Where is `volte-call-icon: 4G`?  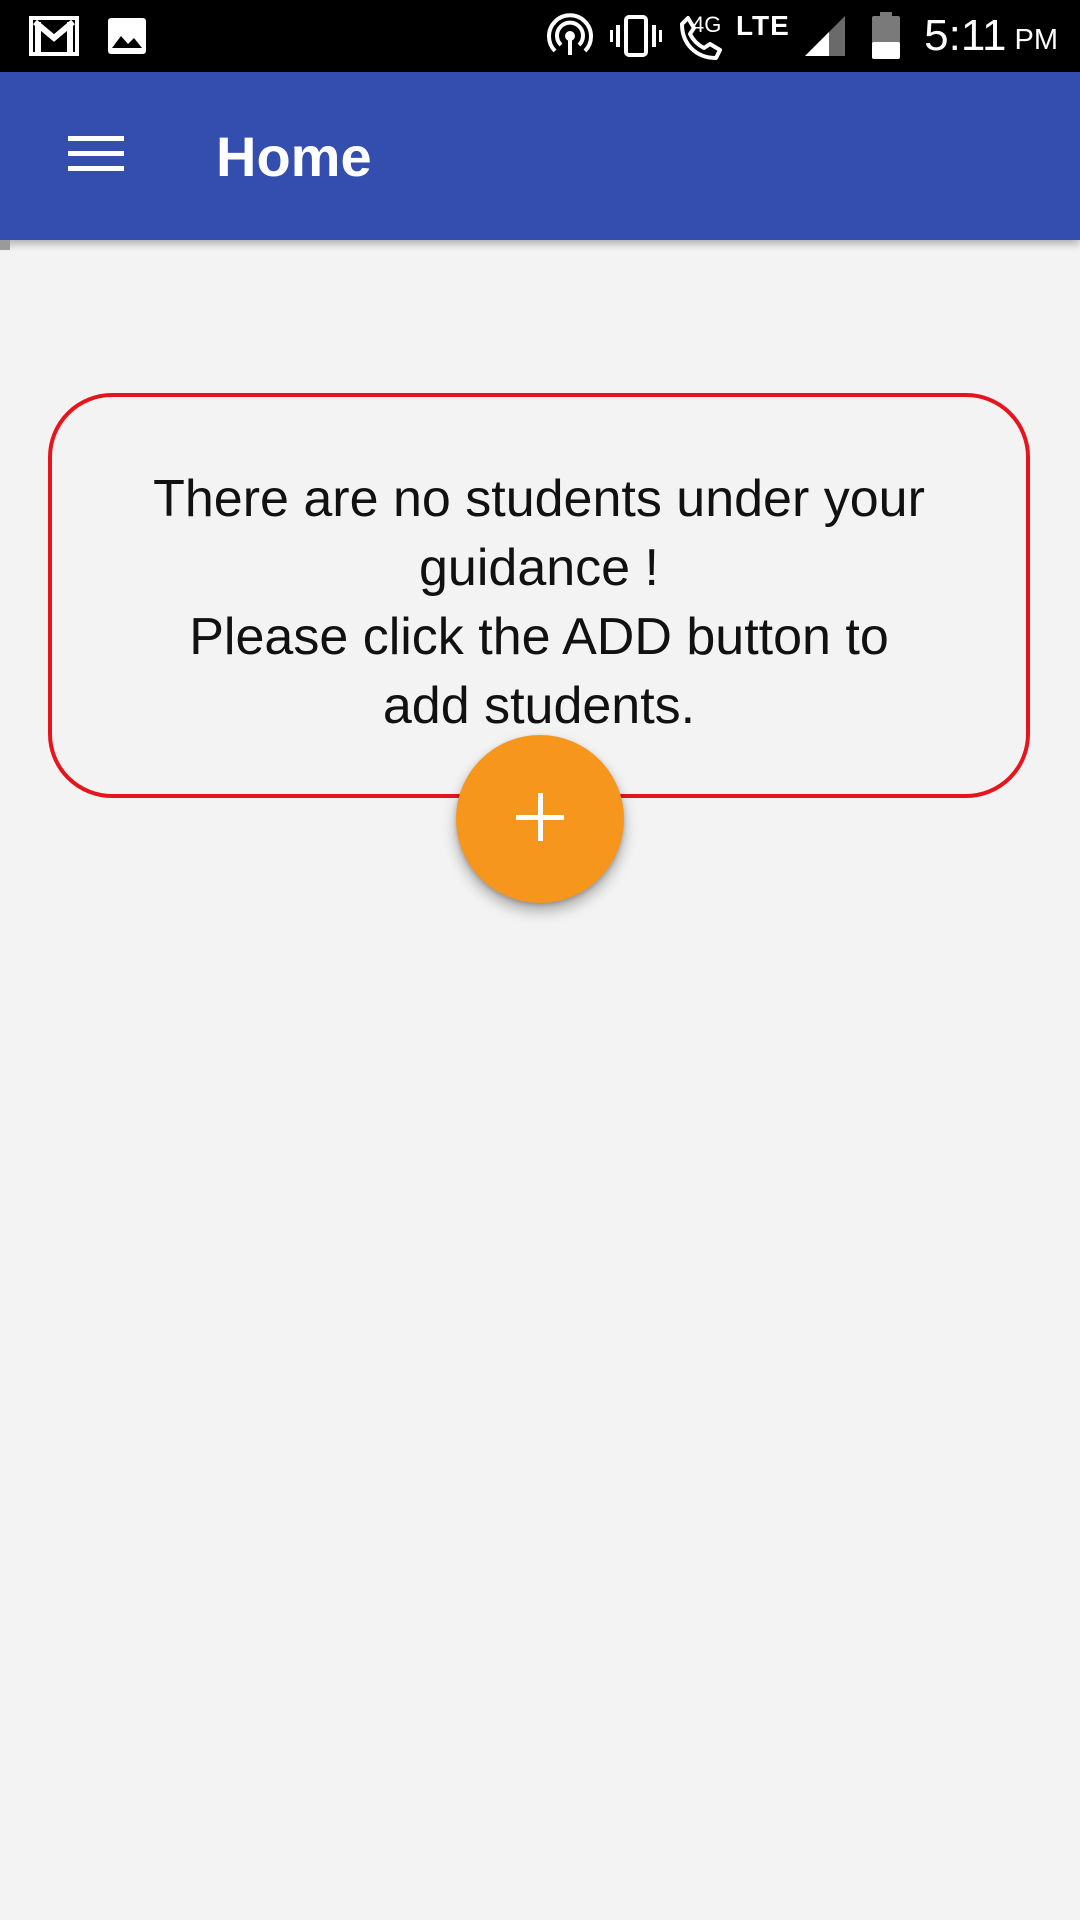
volte-call-icon: 4G is located at coordinates (704, 36).